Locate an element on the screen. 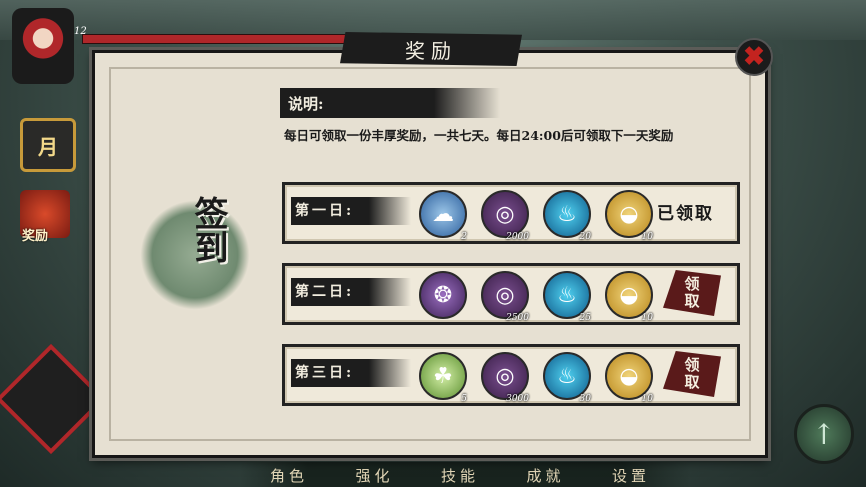 Image resolution: width=866 pixels, height=487 pixels. health-bar is located at coordinates (233, 39).